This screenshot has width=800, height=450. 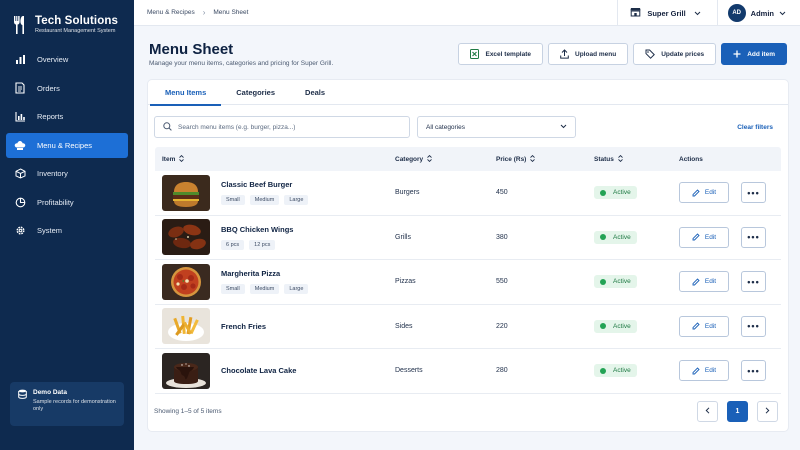 I want to click on column-actions: Actions, so click(x=730, y=159).